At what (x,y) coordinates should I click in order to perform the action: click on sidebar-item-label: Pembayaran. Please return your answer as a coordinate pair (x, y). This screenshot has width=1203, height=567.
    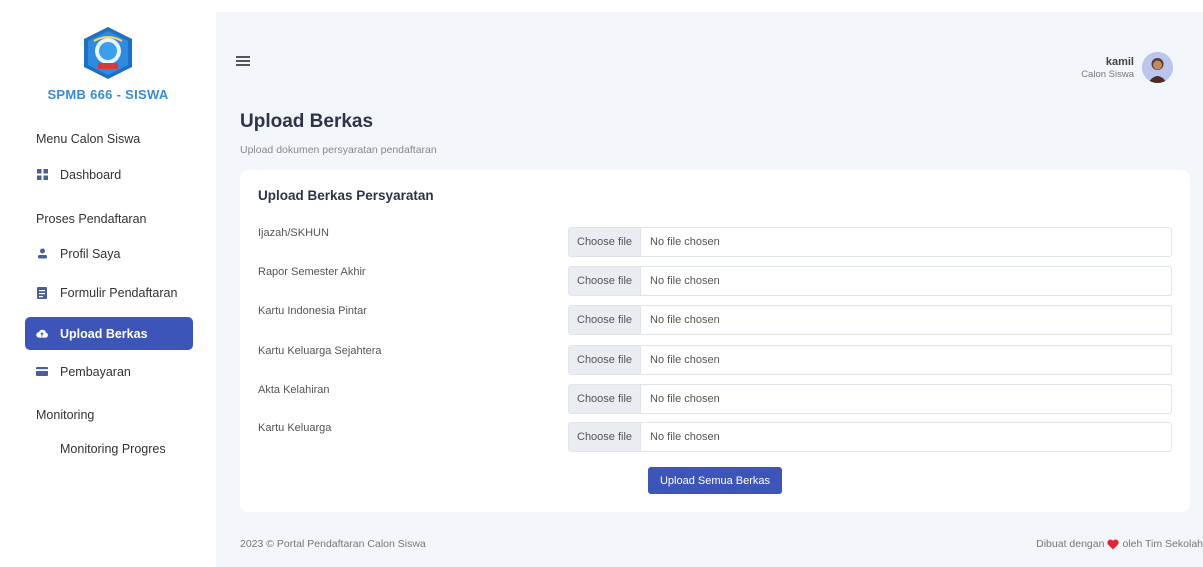
    Looking at the image, I should click on (95, 371).